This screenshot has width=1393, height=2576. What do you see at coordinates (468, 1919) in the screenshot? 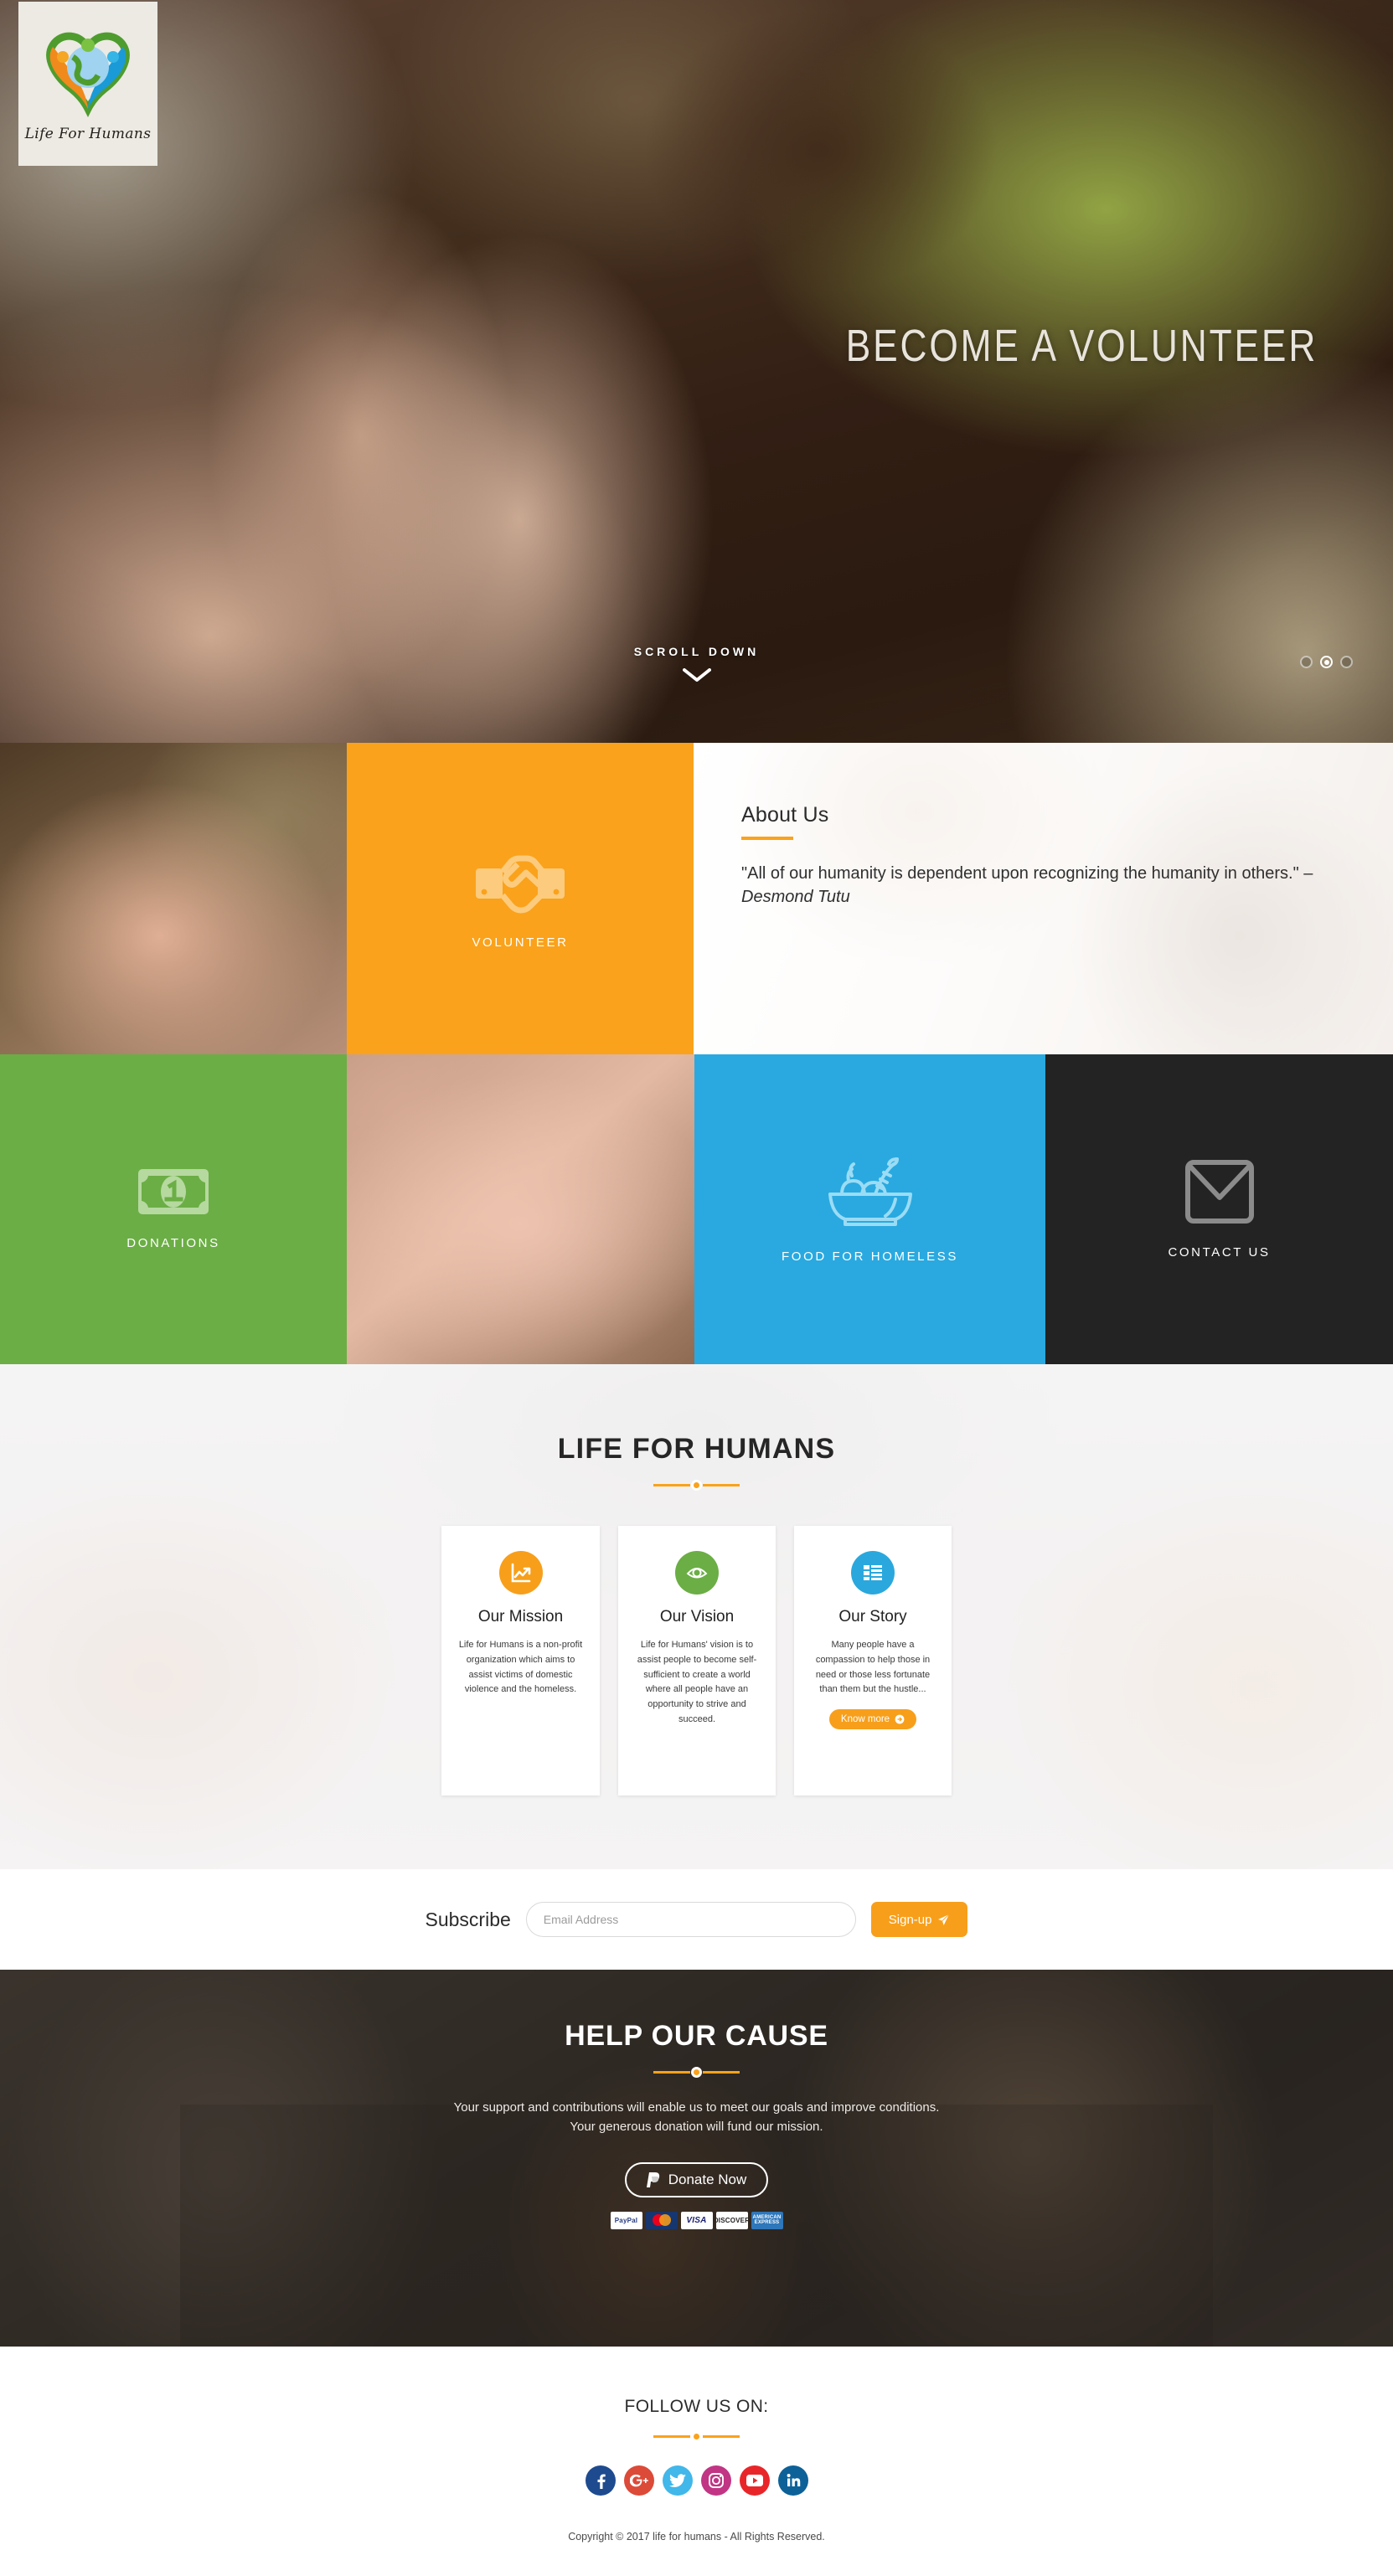
I see `subscribe-label: Subscribe` at bounding box center [468, 1919].